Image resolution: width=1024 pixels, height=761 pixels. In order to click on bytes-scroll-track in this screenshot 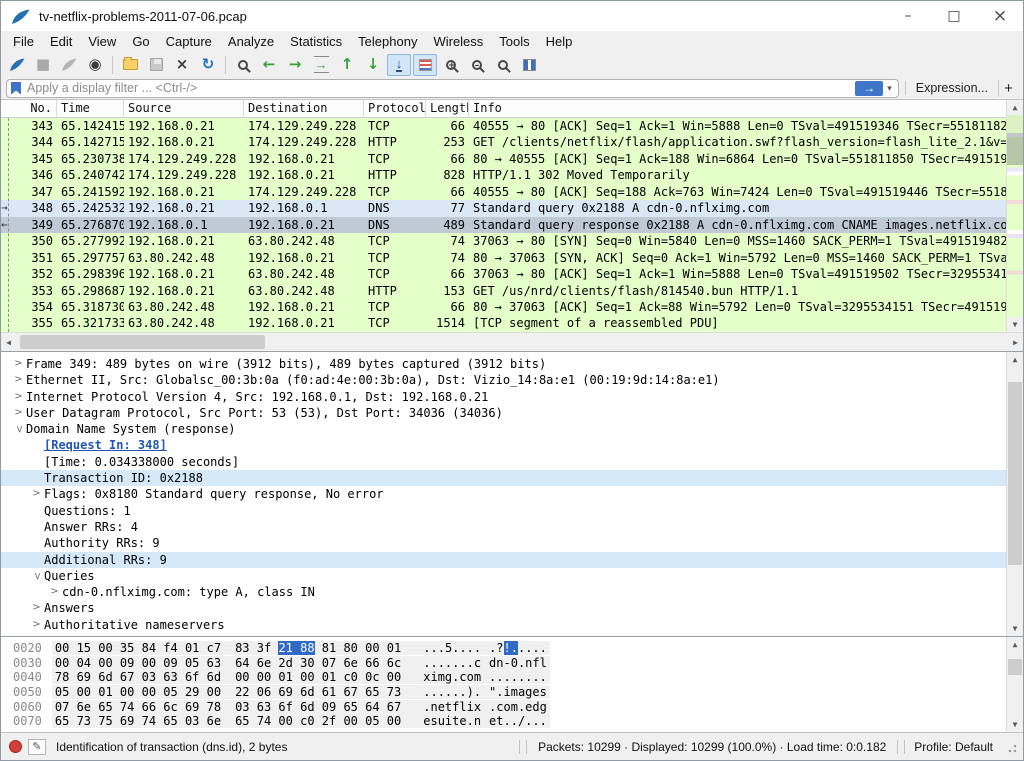, I will do `click(1015, 684)`.